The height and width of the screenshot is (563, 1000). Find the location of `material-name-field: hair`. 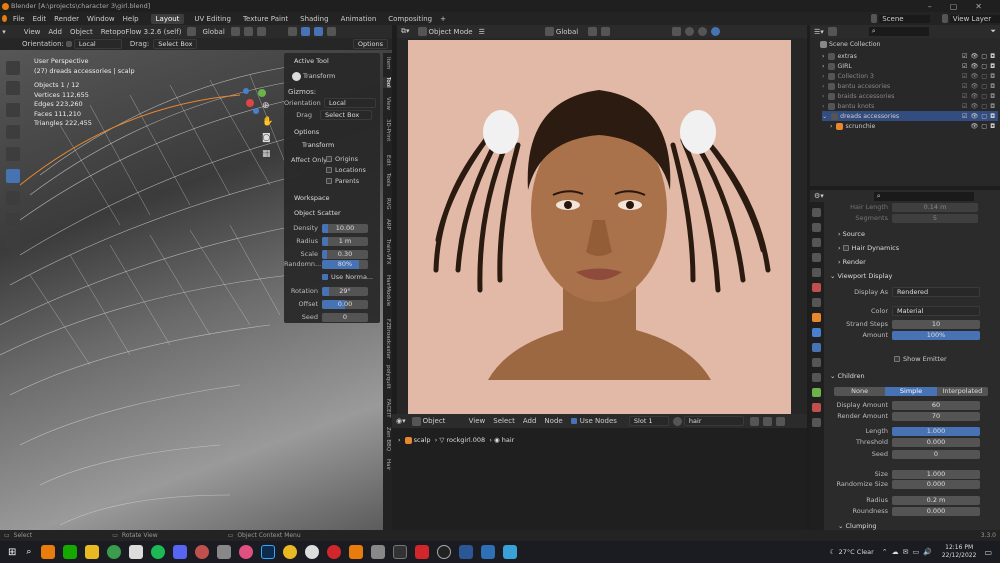

material-name-field: hair is located at coordinates (713, 421).